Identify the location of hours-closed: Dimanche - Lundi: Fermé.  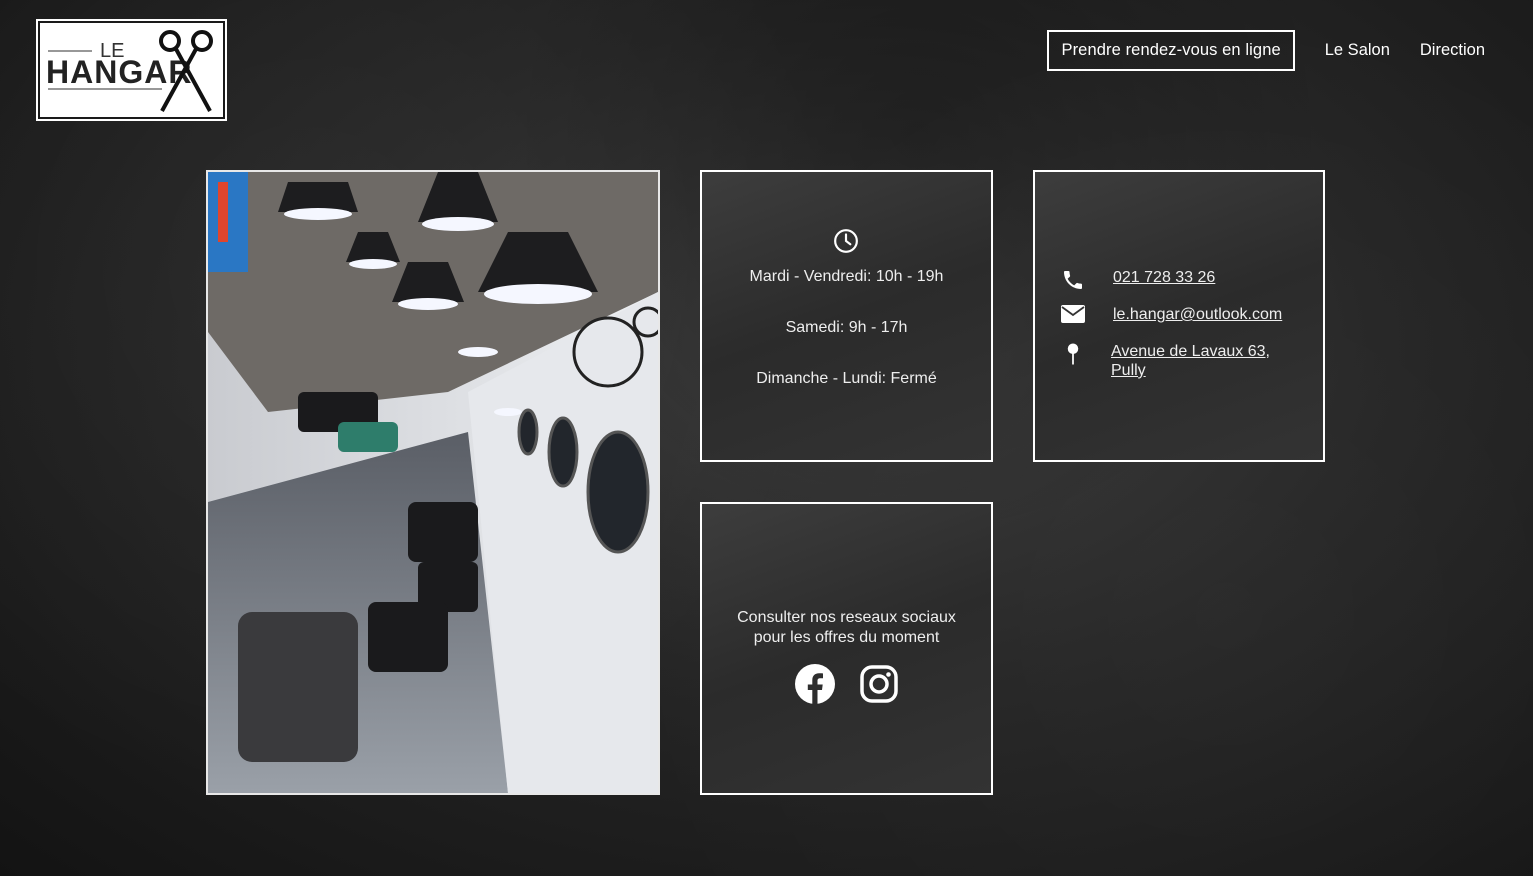
(846, 378).